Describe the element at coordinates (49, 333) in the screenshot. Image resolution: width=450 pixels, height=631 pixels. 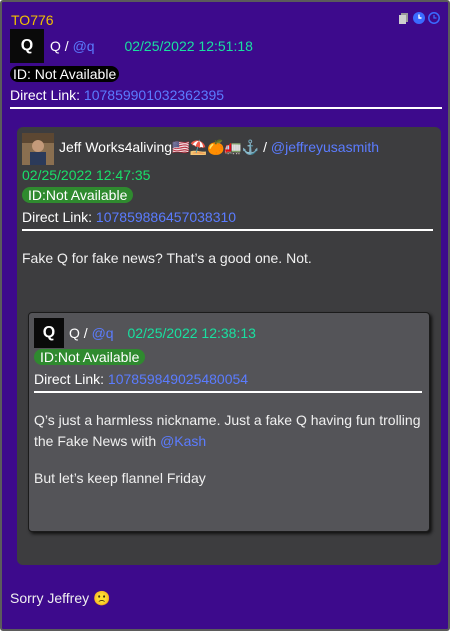
I see `nested-avatar: Q` at that location.